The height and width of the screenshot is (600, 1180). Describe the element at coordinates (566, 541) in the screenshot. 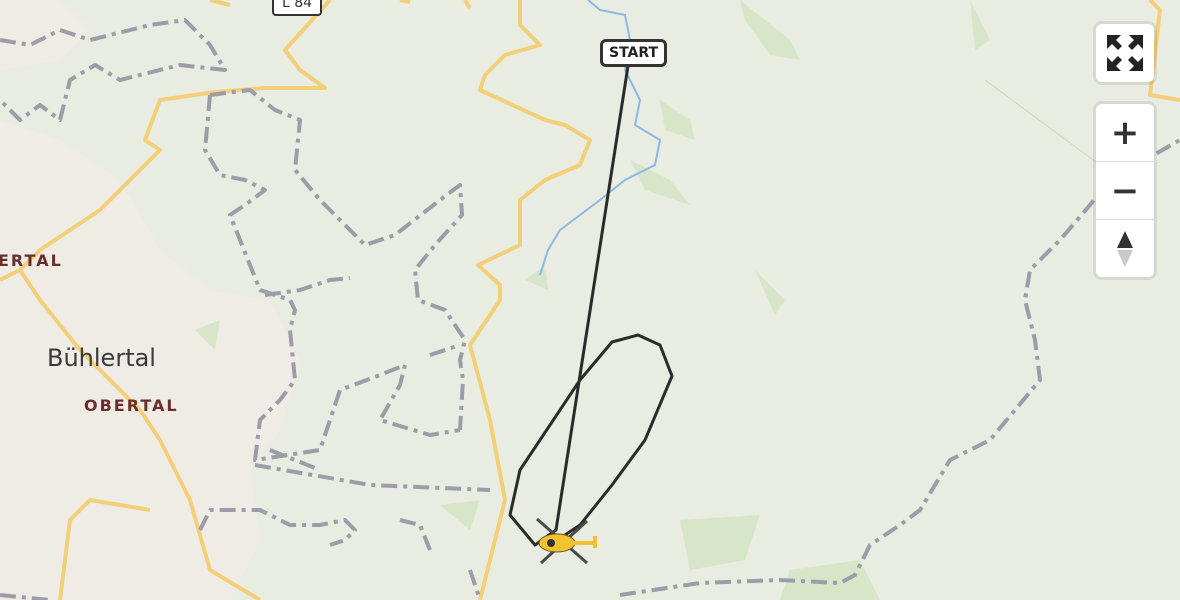

I see `helicopter-icon` at that location.